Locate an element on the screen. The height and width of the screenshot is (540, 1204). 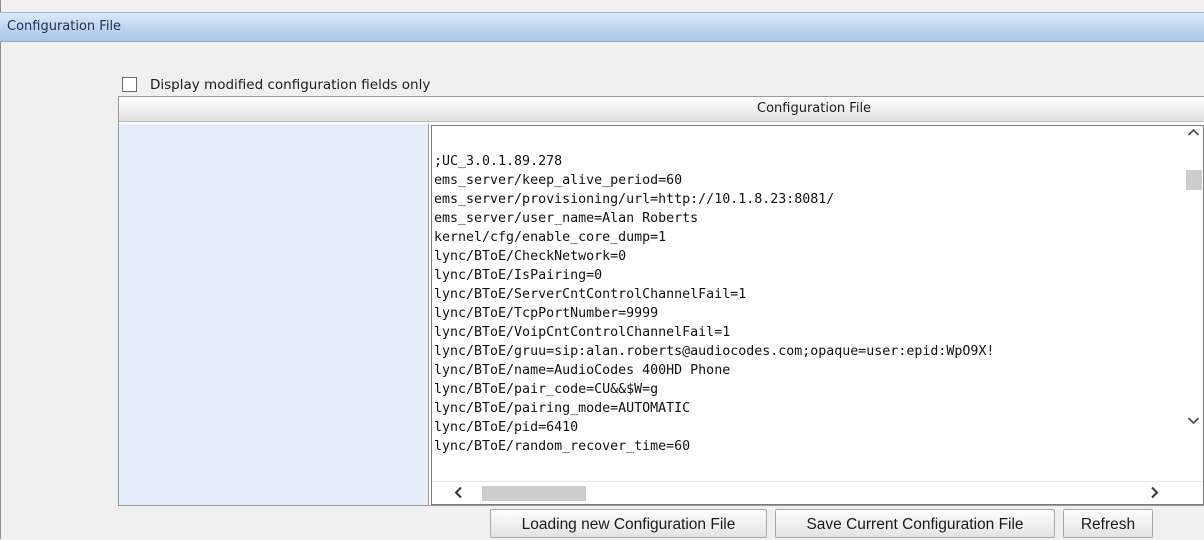
config-line: lync/BToE/name=AudioCodes 400HD Phone is located at coordinates (582, 370).